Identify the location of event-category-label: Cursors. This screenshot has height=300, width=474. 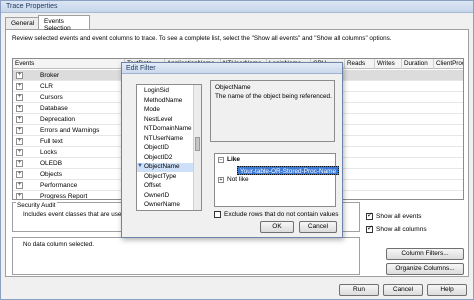
(51, 97).